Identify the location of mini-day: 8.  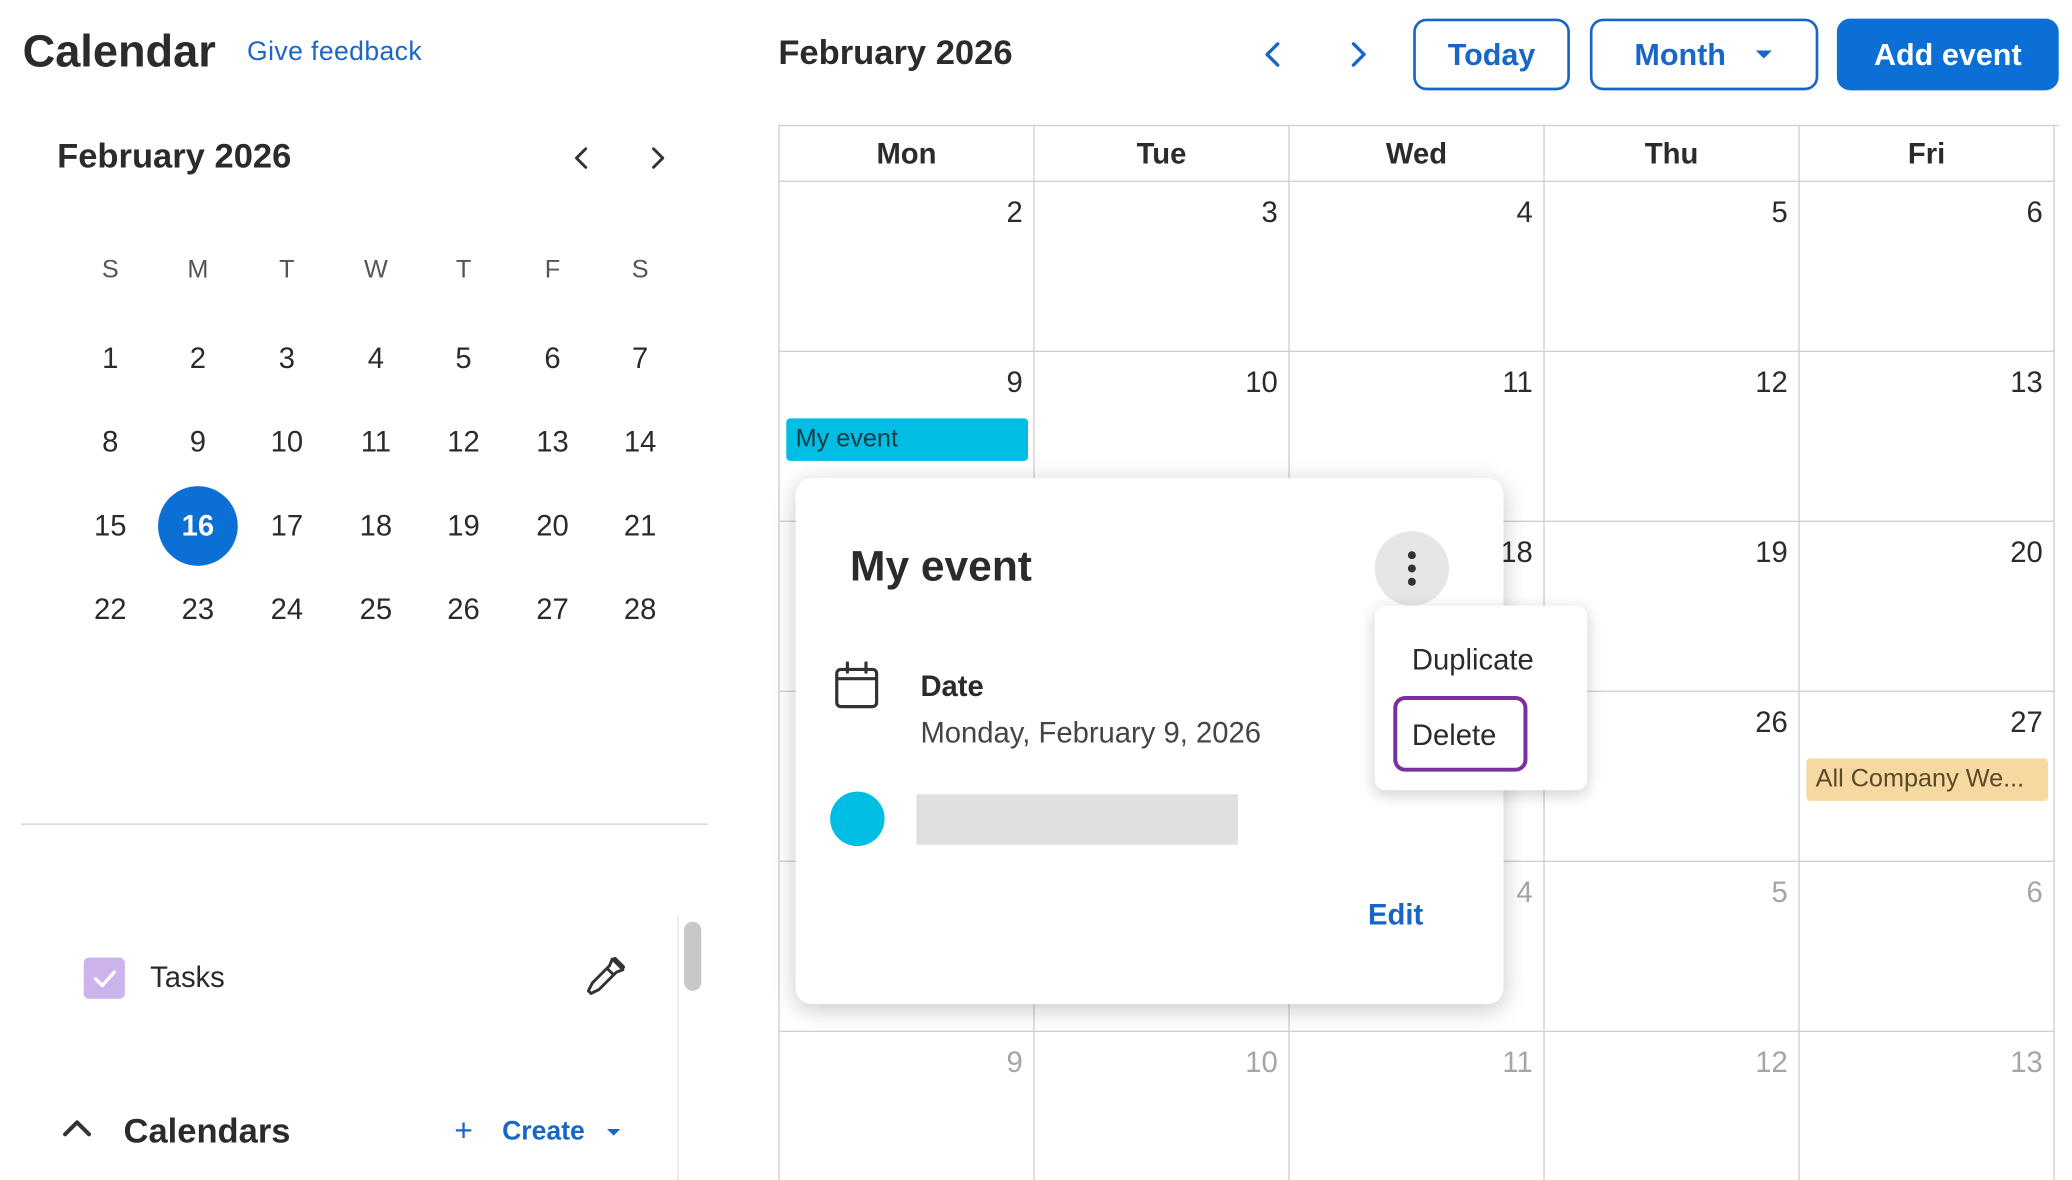
(110, 442).